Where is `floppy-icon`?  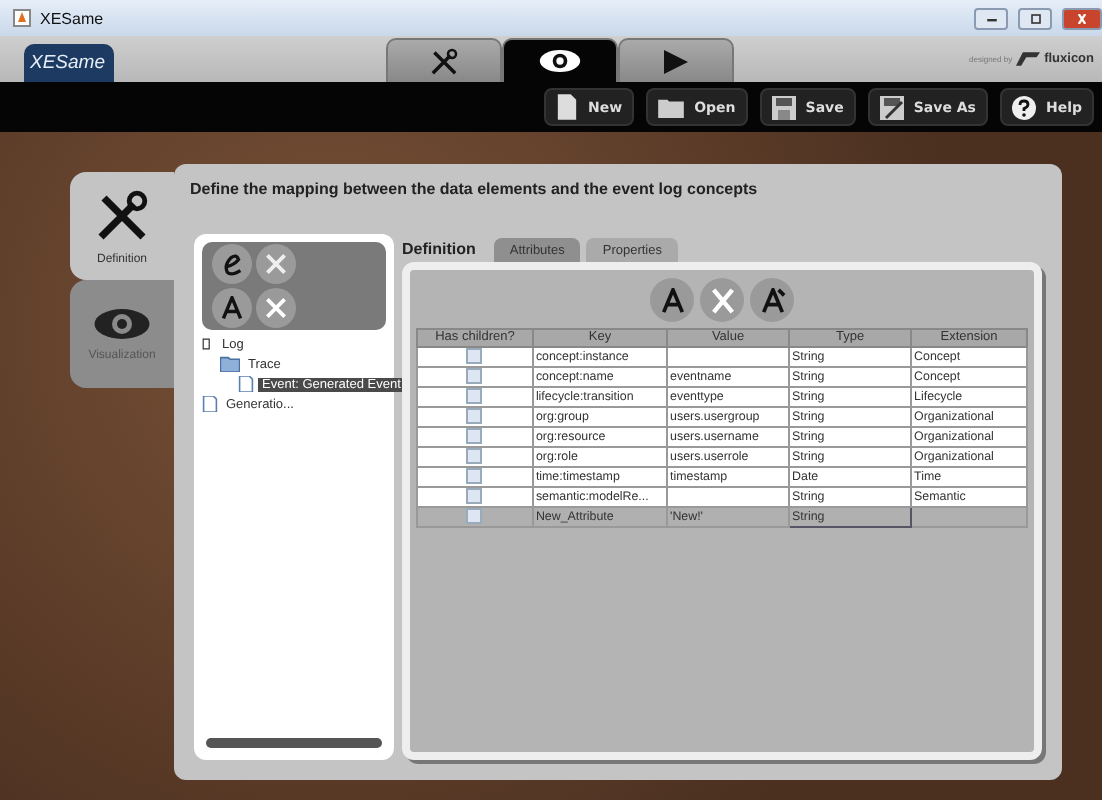
floppy-icon is located at coordinates (783, 107).